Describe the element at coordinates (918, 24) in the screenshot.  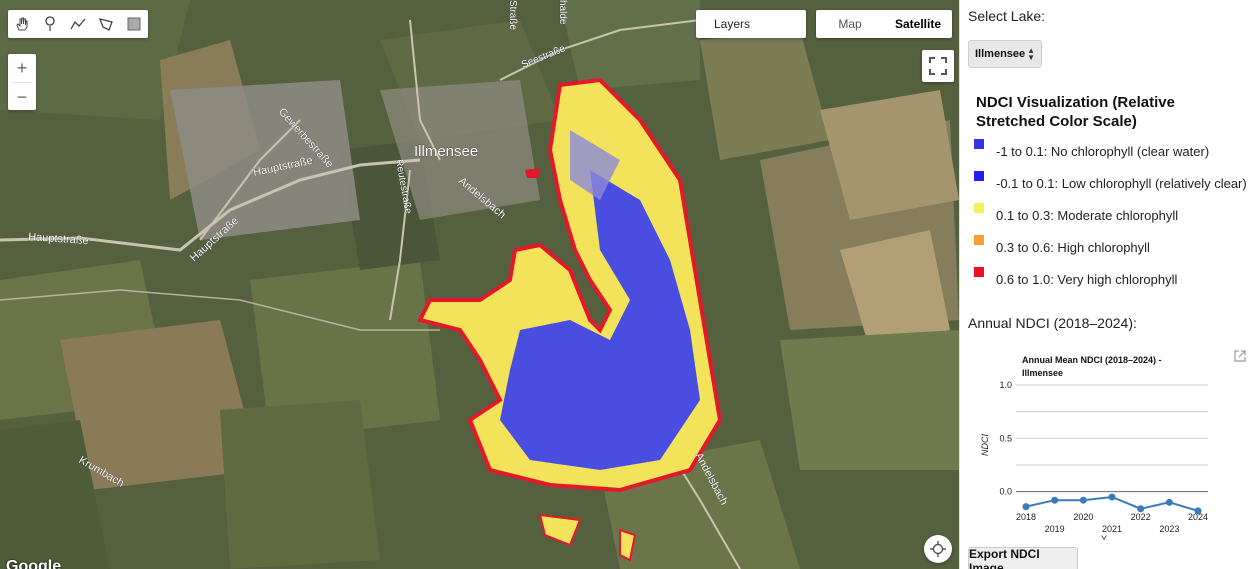
I see `map-type-satellite-button: Satellite` at that location.